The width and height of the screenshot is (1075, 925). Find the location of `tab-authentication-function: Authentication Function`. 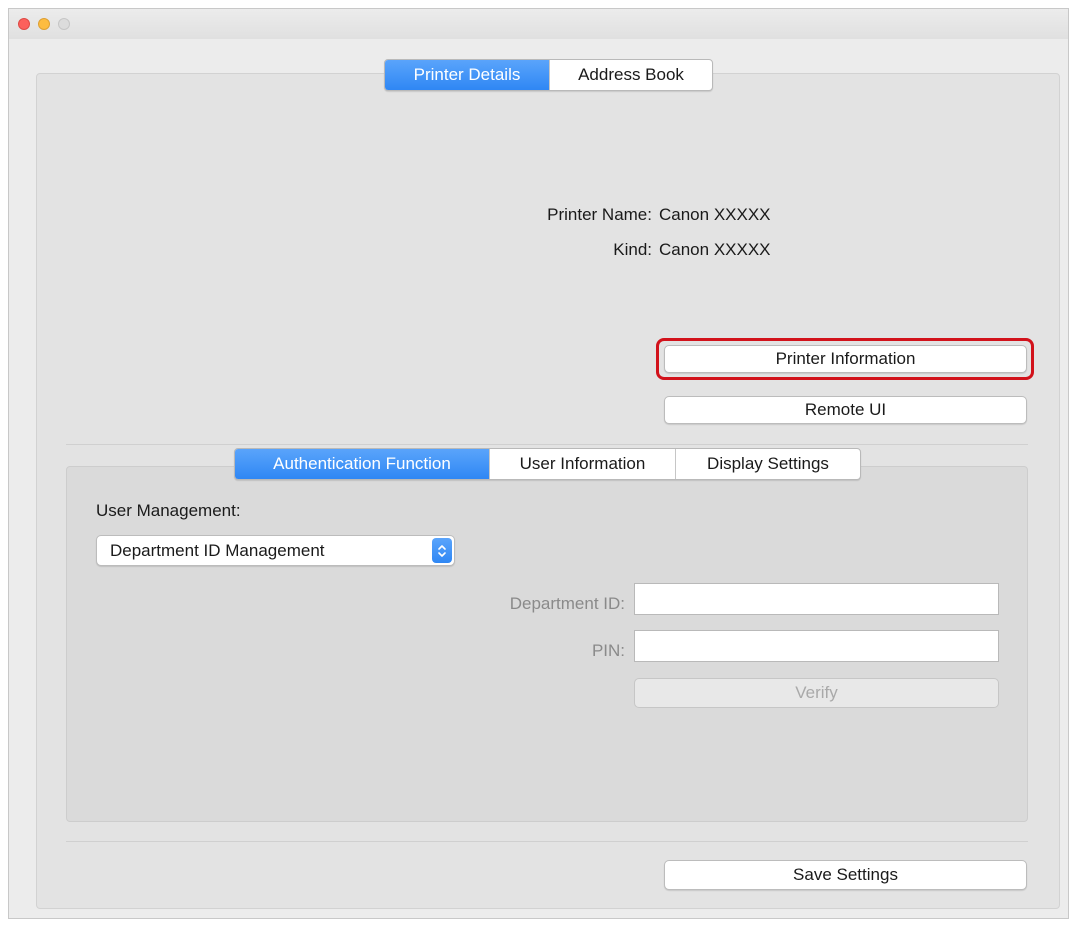

tab-authentication-function: Authentication Function is located at coordinates (362, 464).